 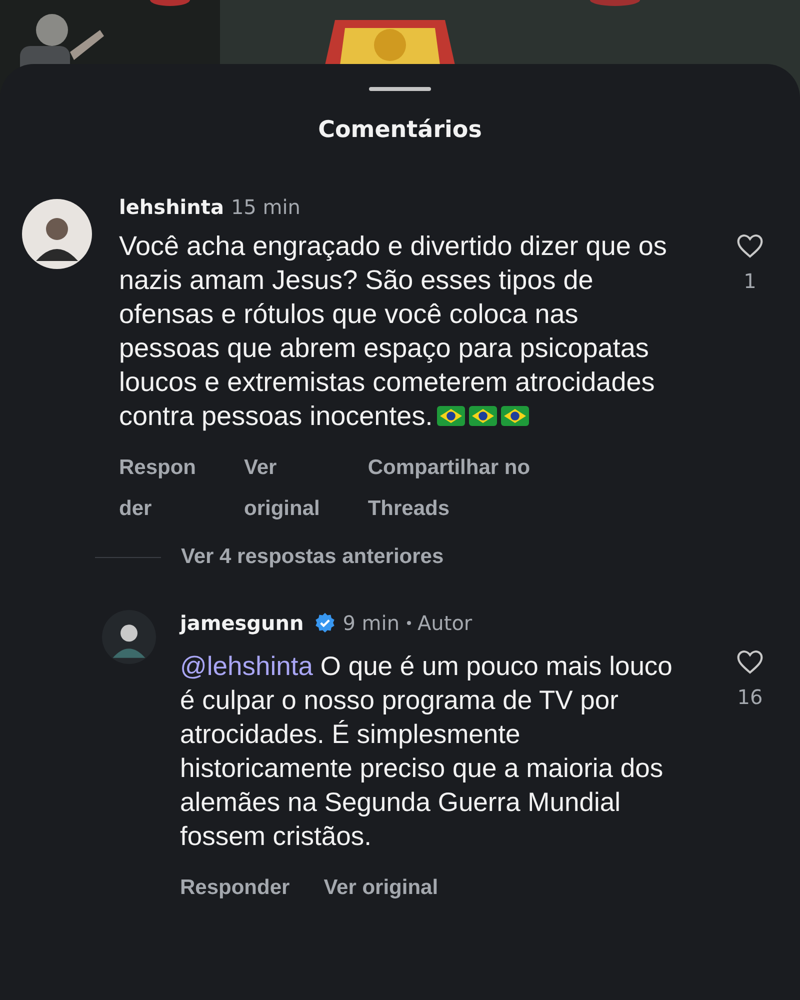 I want to click on drag-handle, so click(x=400, y=89).